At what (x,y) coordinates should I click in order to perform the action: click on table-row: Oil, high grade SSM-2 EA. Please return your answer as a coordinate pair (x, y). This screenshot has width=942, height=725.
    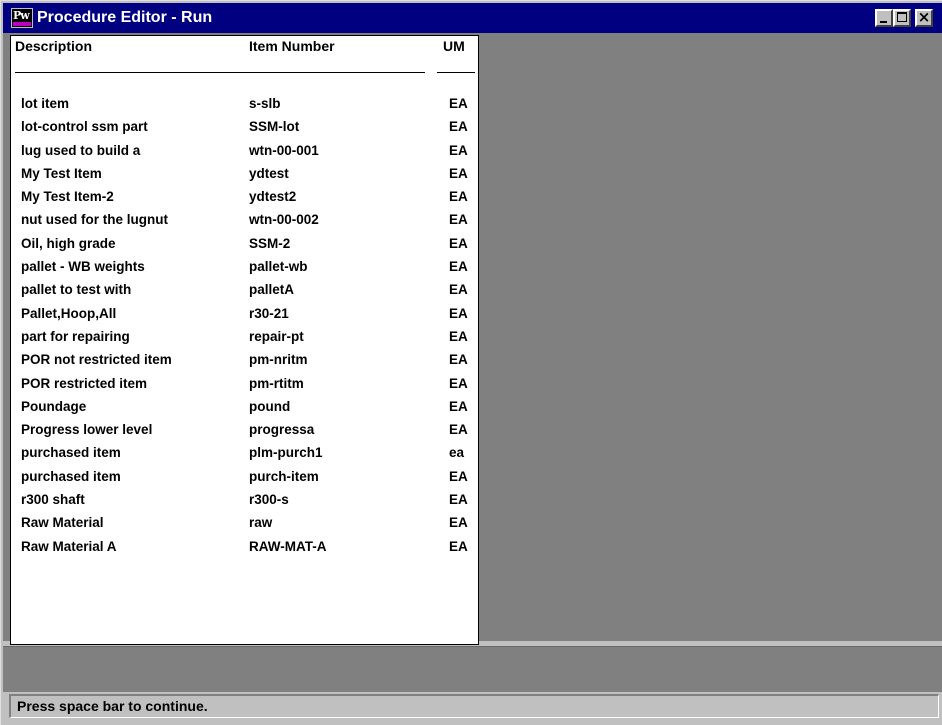
    Looking at the image, I should click on (244, 243).